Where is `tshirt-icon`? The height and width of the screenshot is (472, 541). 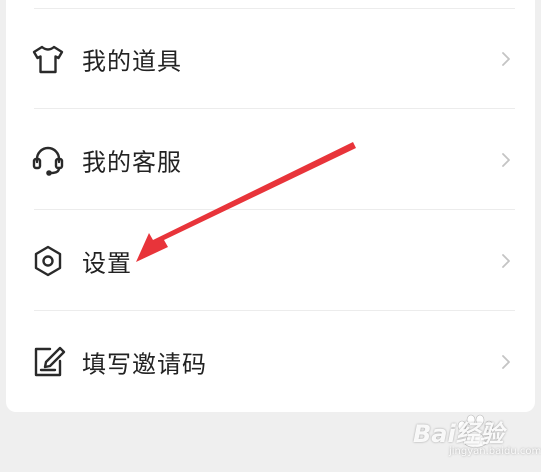 tshirt-icon is located at coordinates (48, 59).